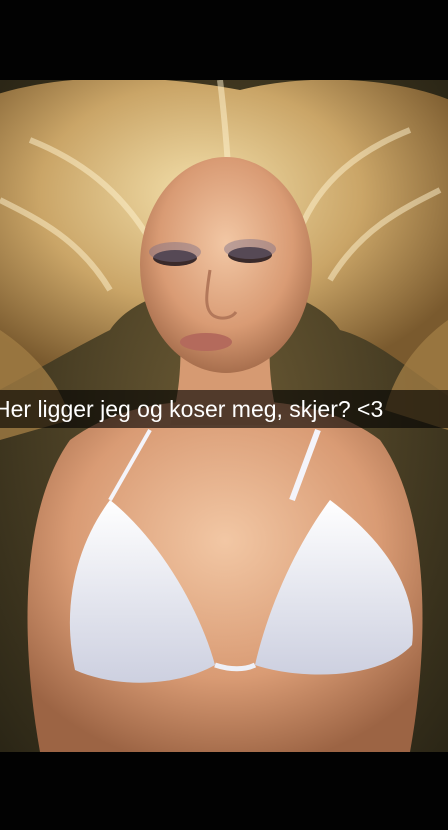 The image size is (448, 830). What do you see at coordinates (224, 791) in the screenshot?
I see `bottom-black-bar` at bounding box center [224, 791].